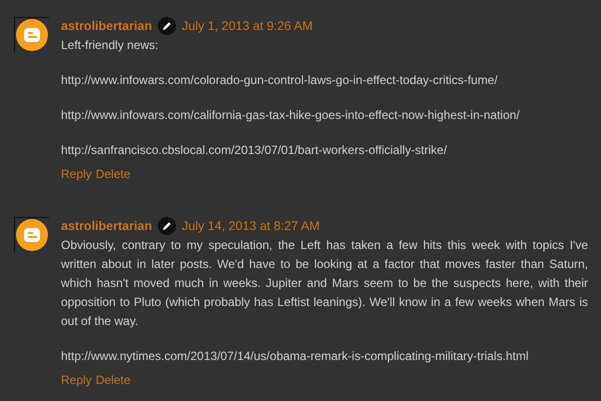 The height and width of the screenshot is (401, 601). I want to click on comment-text: http://www.infowars.com/california-gas-tax-hike-goes-into-effect-now-highest-in-nation/, so click(291, 115).